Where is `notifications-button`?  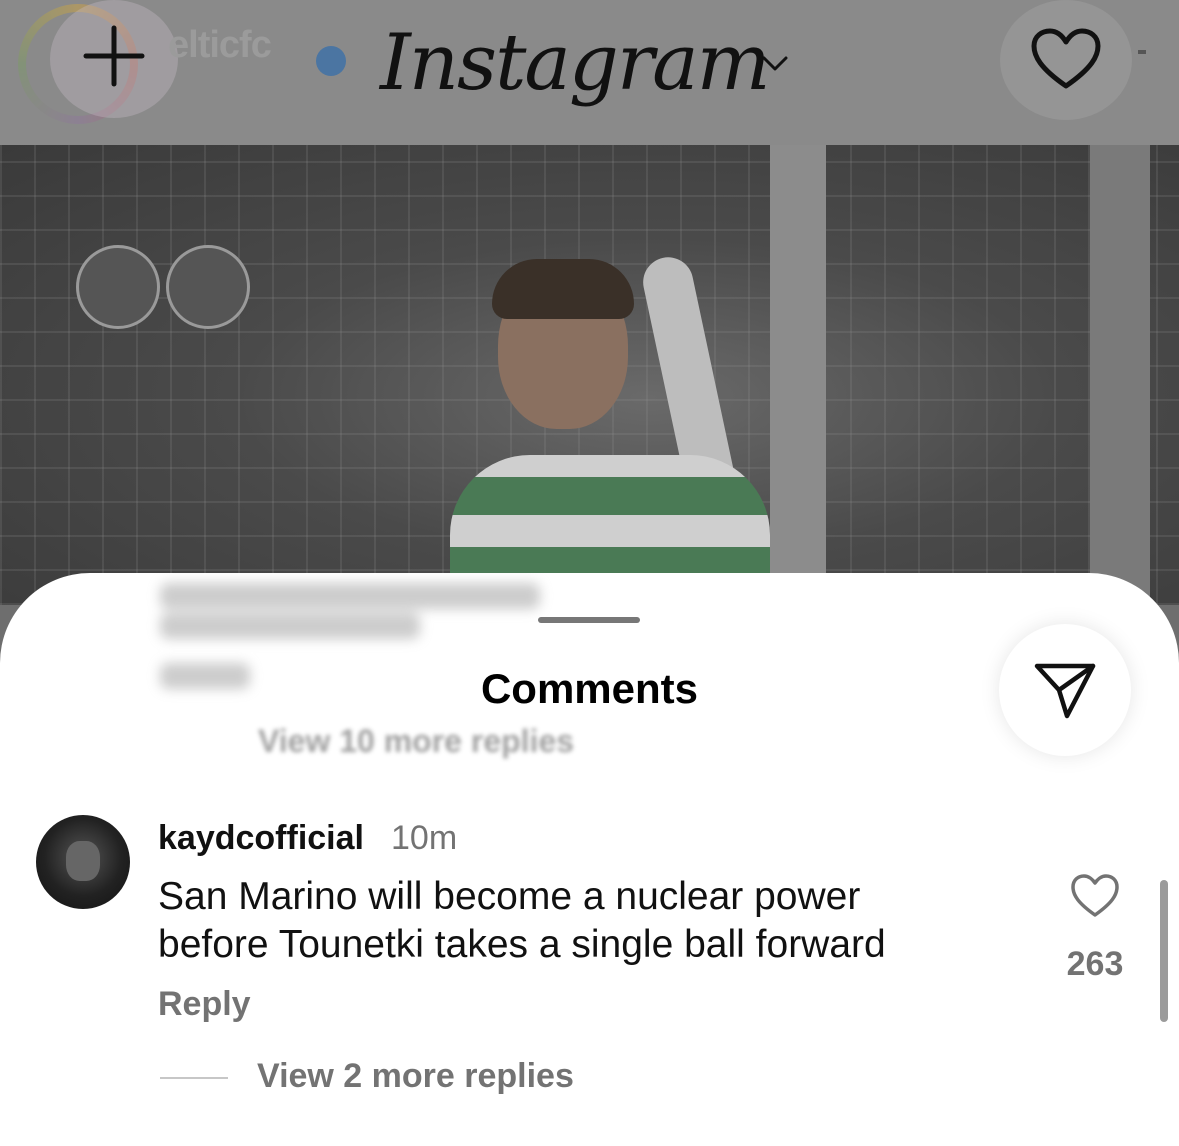 notifications-button is located at coordinates (1066, 60).